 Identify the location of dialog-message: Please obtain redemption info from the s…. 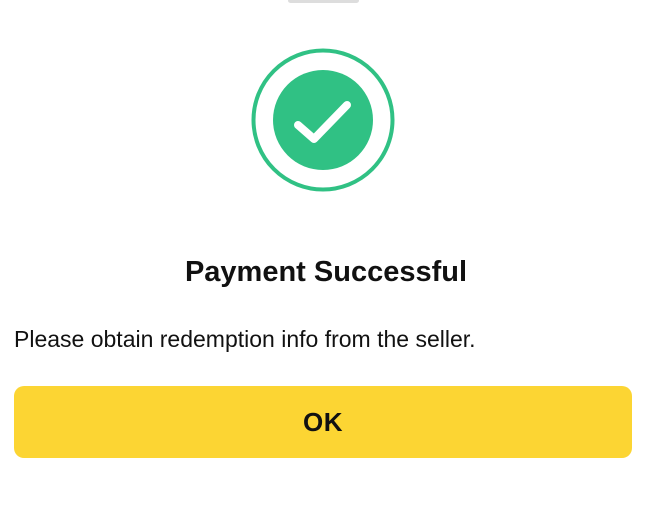
(245, 339).